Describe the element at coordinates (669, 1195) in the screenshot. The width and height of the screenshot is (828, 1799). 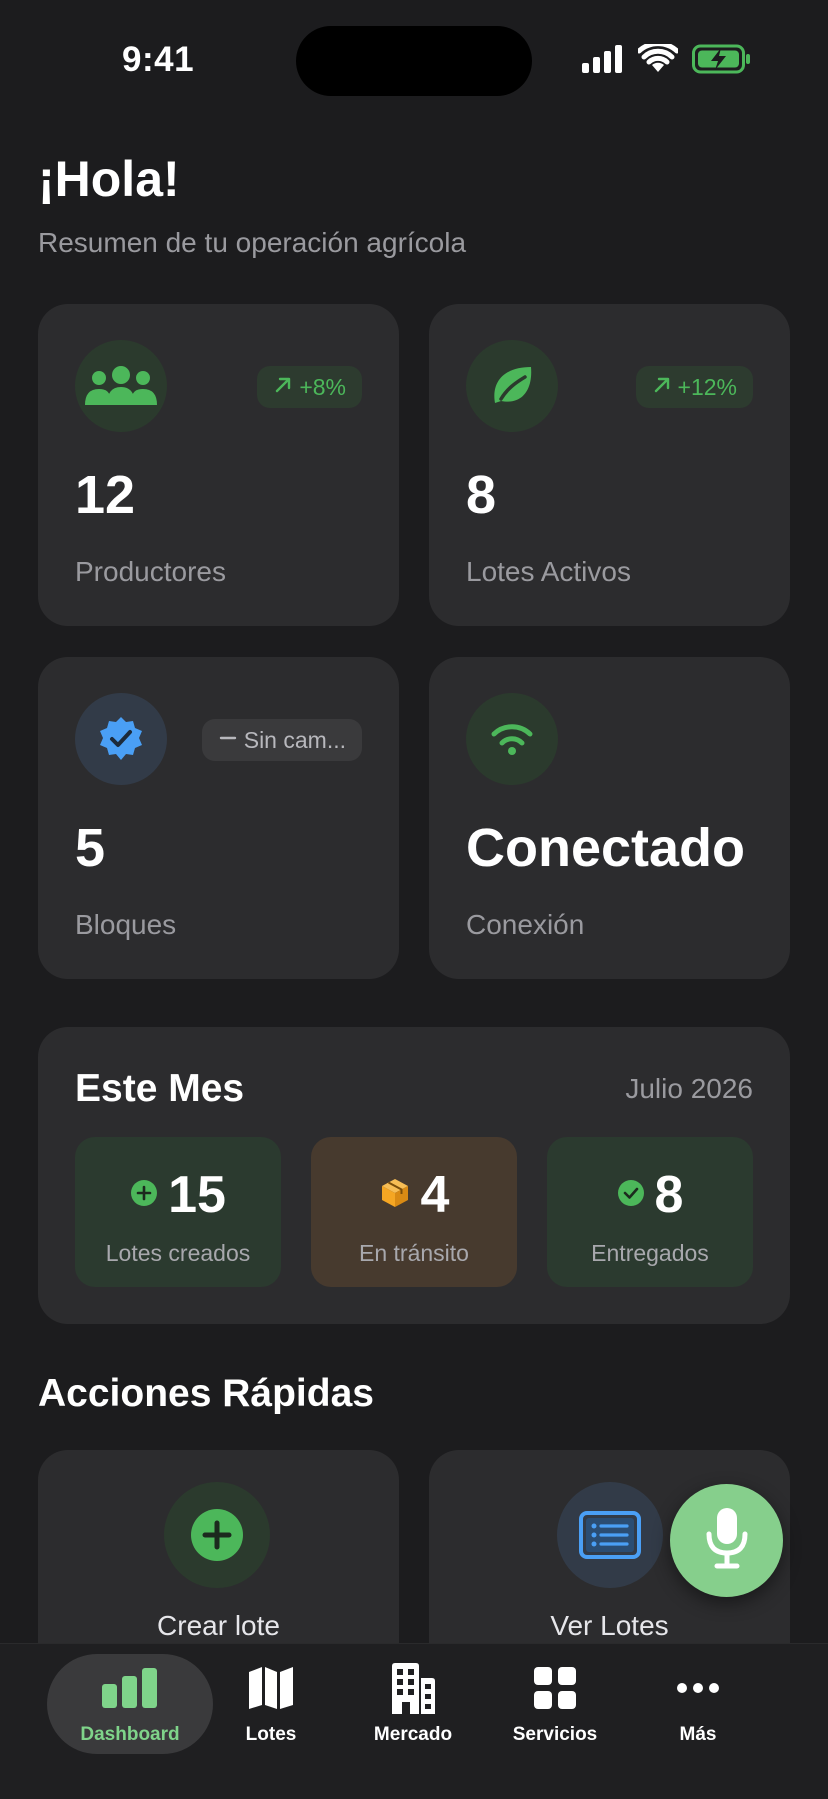
I see `summary-value: 8` at that location.